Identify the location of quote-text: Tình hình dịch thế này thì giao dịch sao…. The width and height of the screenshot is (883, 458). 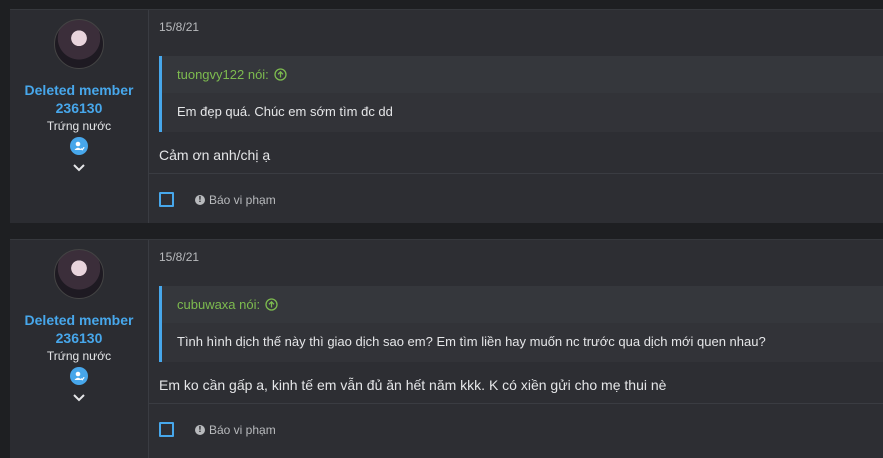
(471, 341).